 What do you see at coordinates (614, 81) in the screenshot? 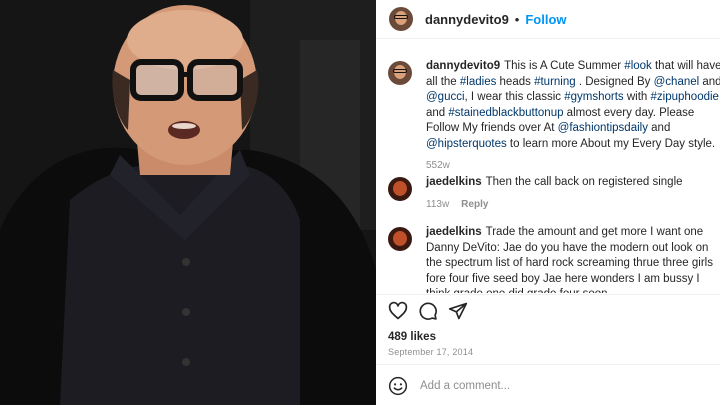
I see `caption-text-segment: . Designed By` at bounding box center [614, 81].